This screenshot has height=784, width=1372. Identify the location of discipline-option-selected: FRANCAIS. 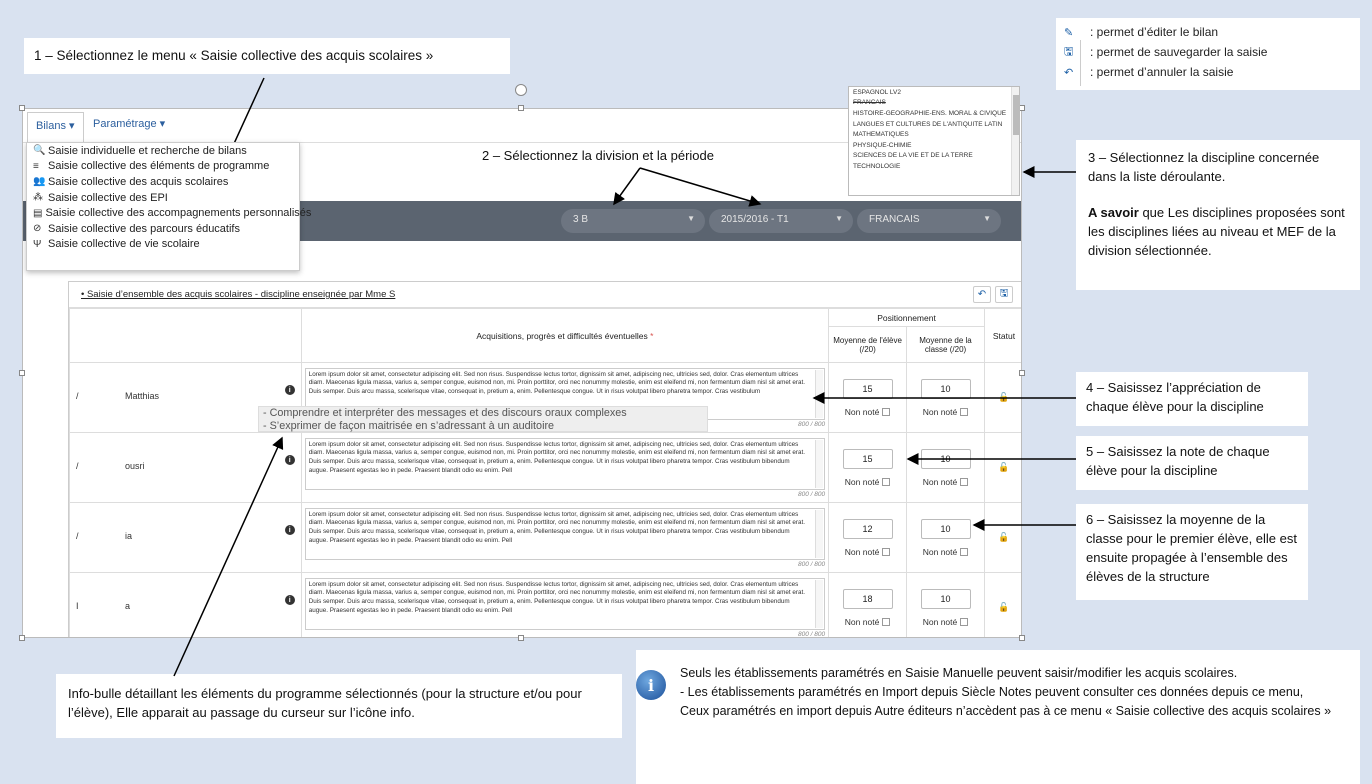
(934, 103).